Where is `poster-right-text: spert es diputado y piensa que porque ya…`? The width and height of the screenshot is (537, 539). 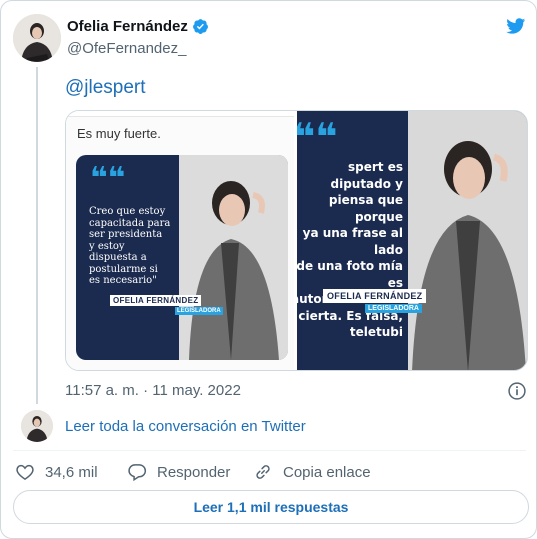 poster-right-text: spert es diputado y piensa que porque ya… is located at coordinates (353, 249).